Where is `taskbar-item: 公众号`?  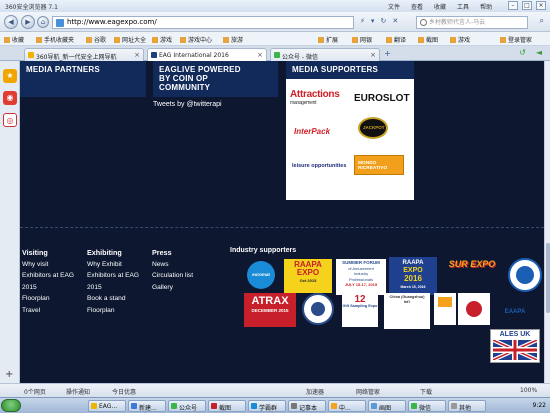
taskbar-item: 公众号 is located at coordinates (187, 406).